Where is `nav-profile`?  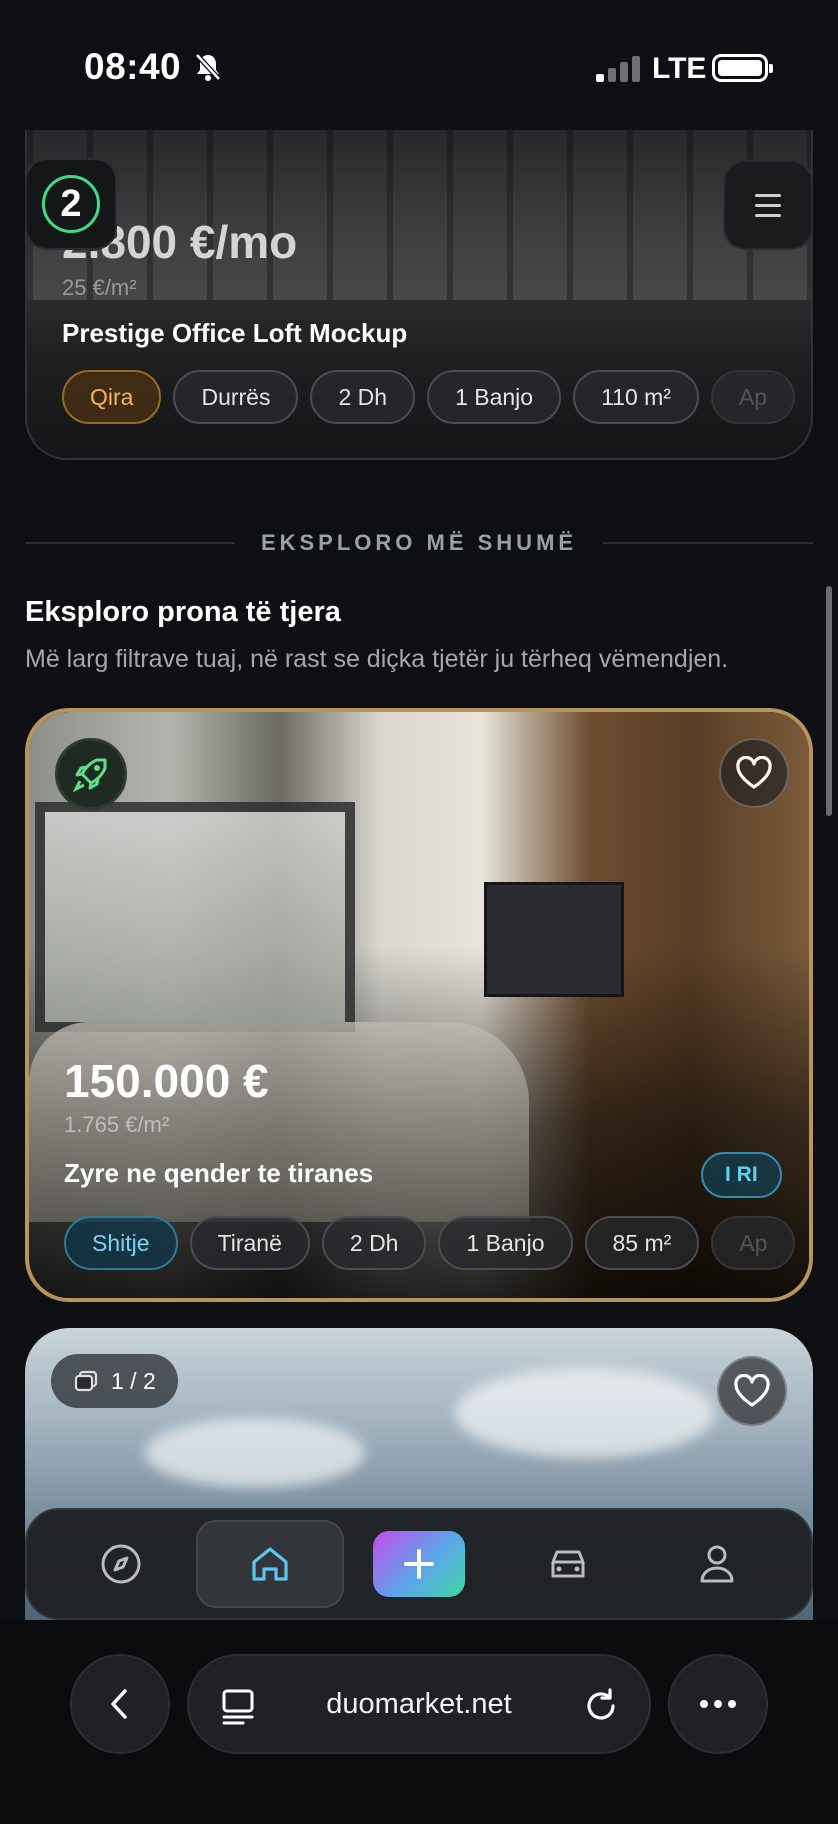 nav-profile is located at coordinates (717, 1564).